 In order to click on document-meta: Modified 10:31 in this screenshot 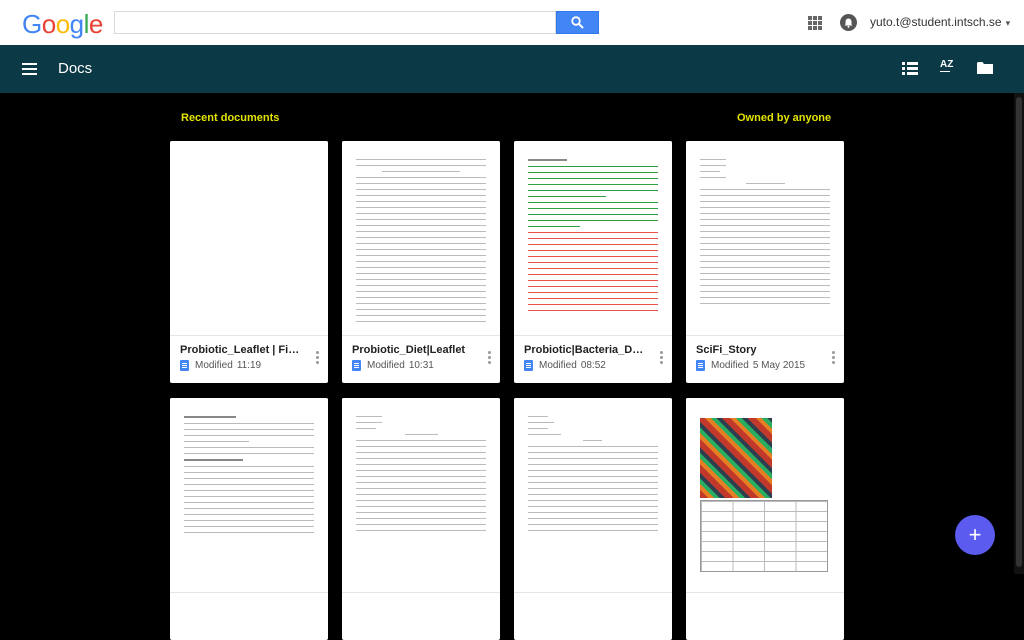, I will do `click(393, 365)`.